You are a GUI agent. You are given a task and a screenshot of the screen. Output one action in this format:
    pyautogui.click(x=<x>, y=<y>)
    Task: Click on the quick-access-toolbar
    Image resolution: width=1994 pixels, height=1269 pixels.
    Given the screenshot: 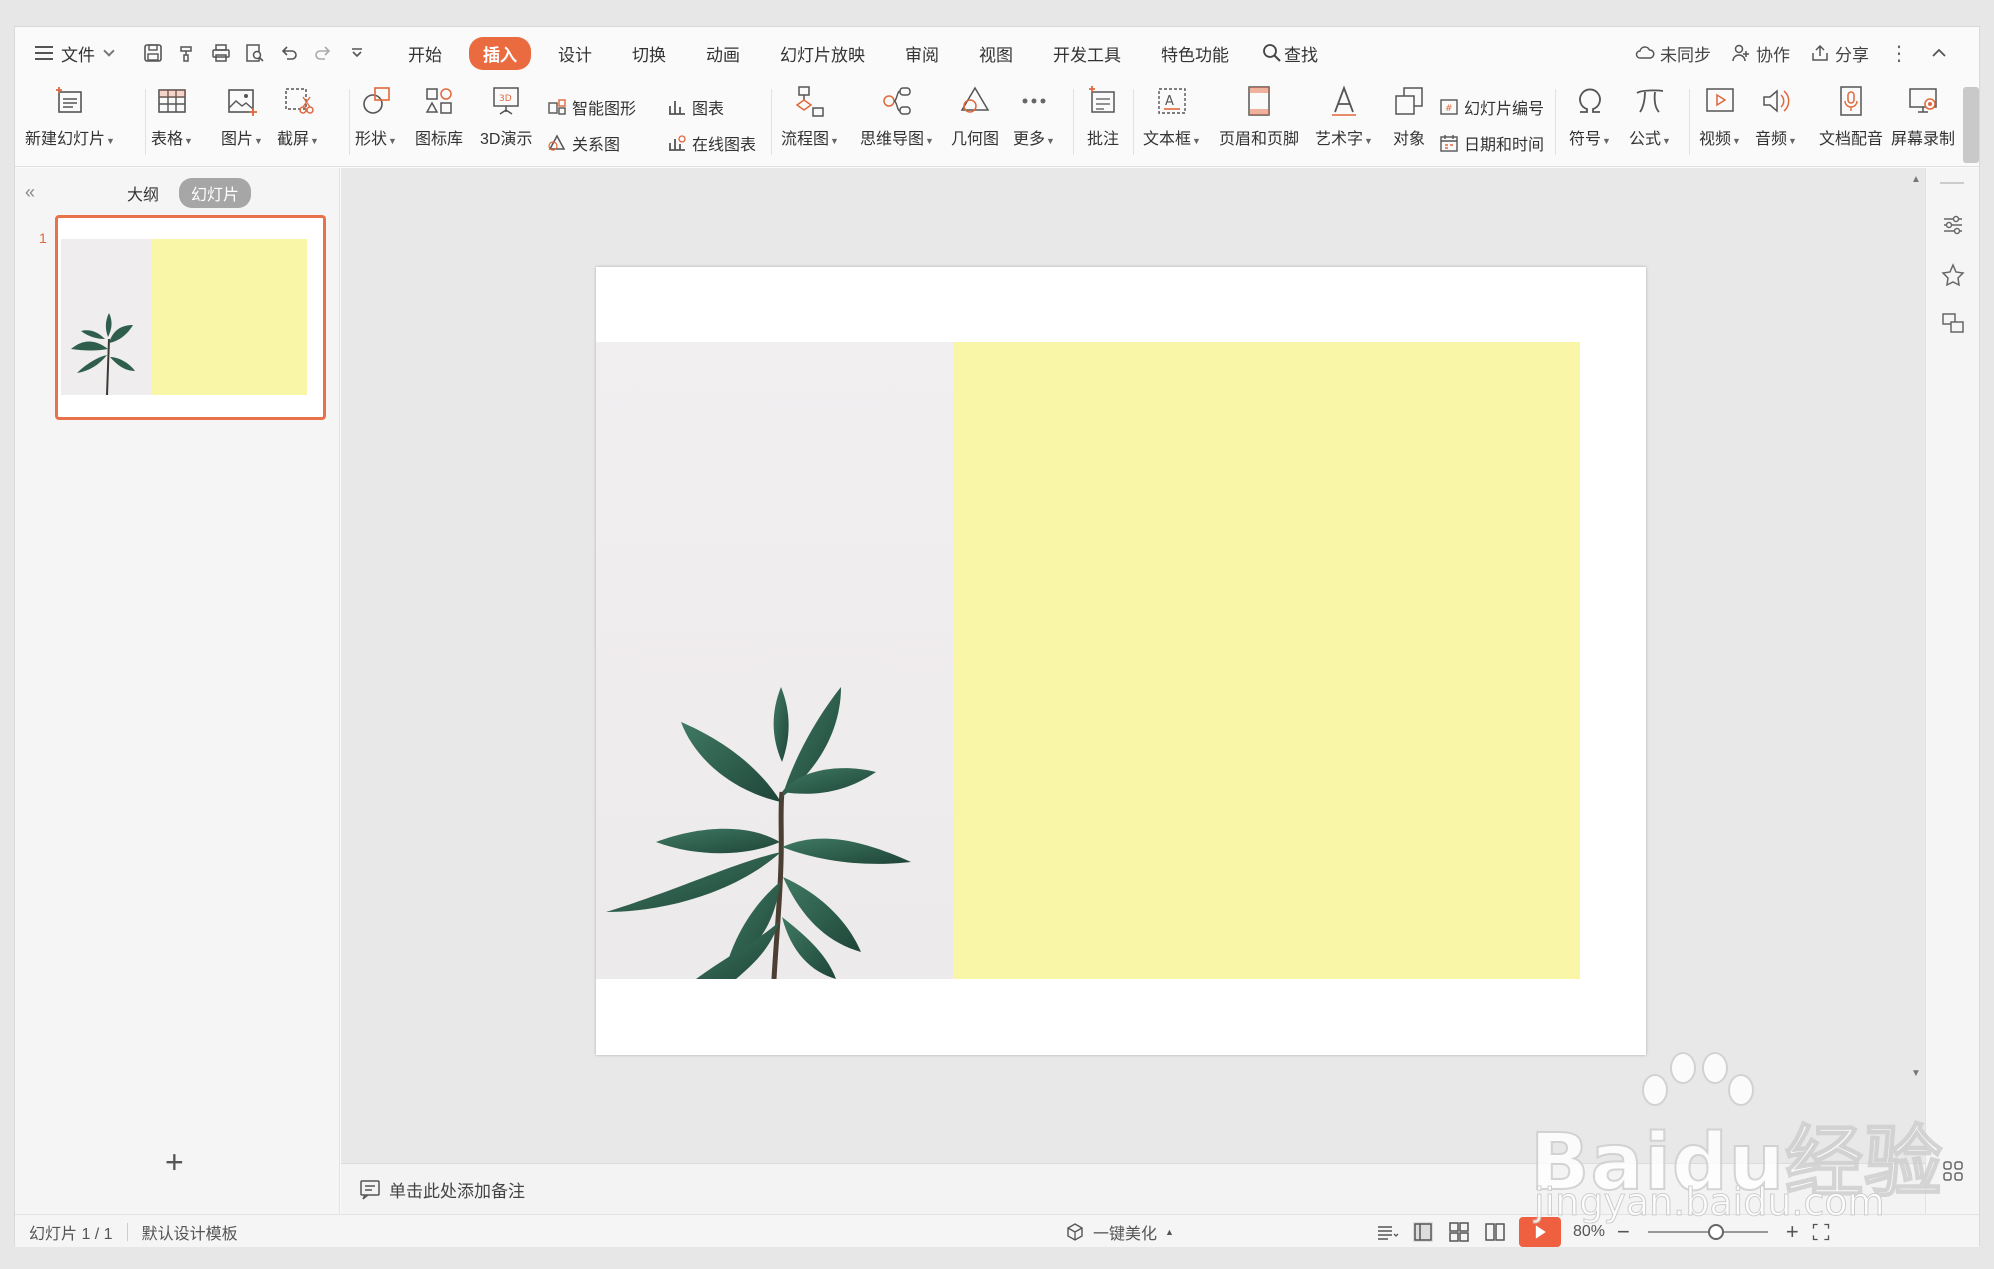 What is the action you would take?
    pyautogui.click(x=255, y=53)
    